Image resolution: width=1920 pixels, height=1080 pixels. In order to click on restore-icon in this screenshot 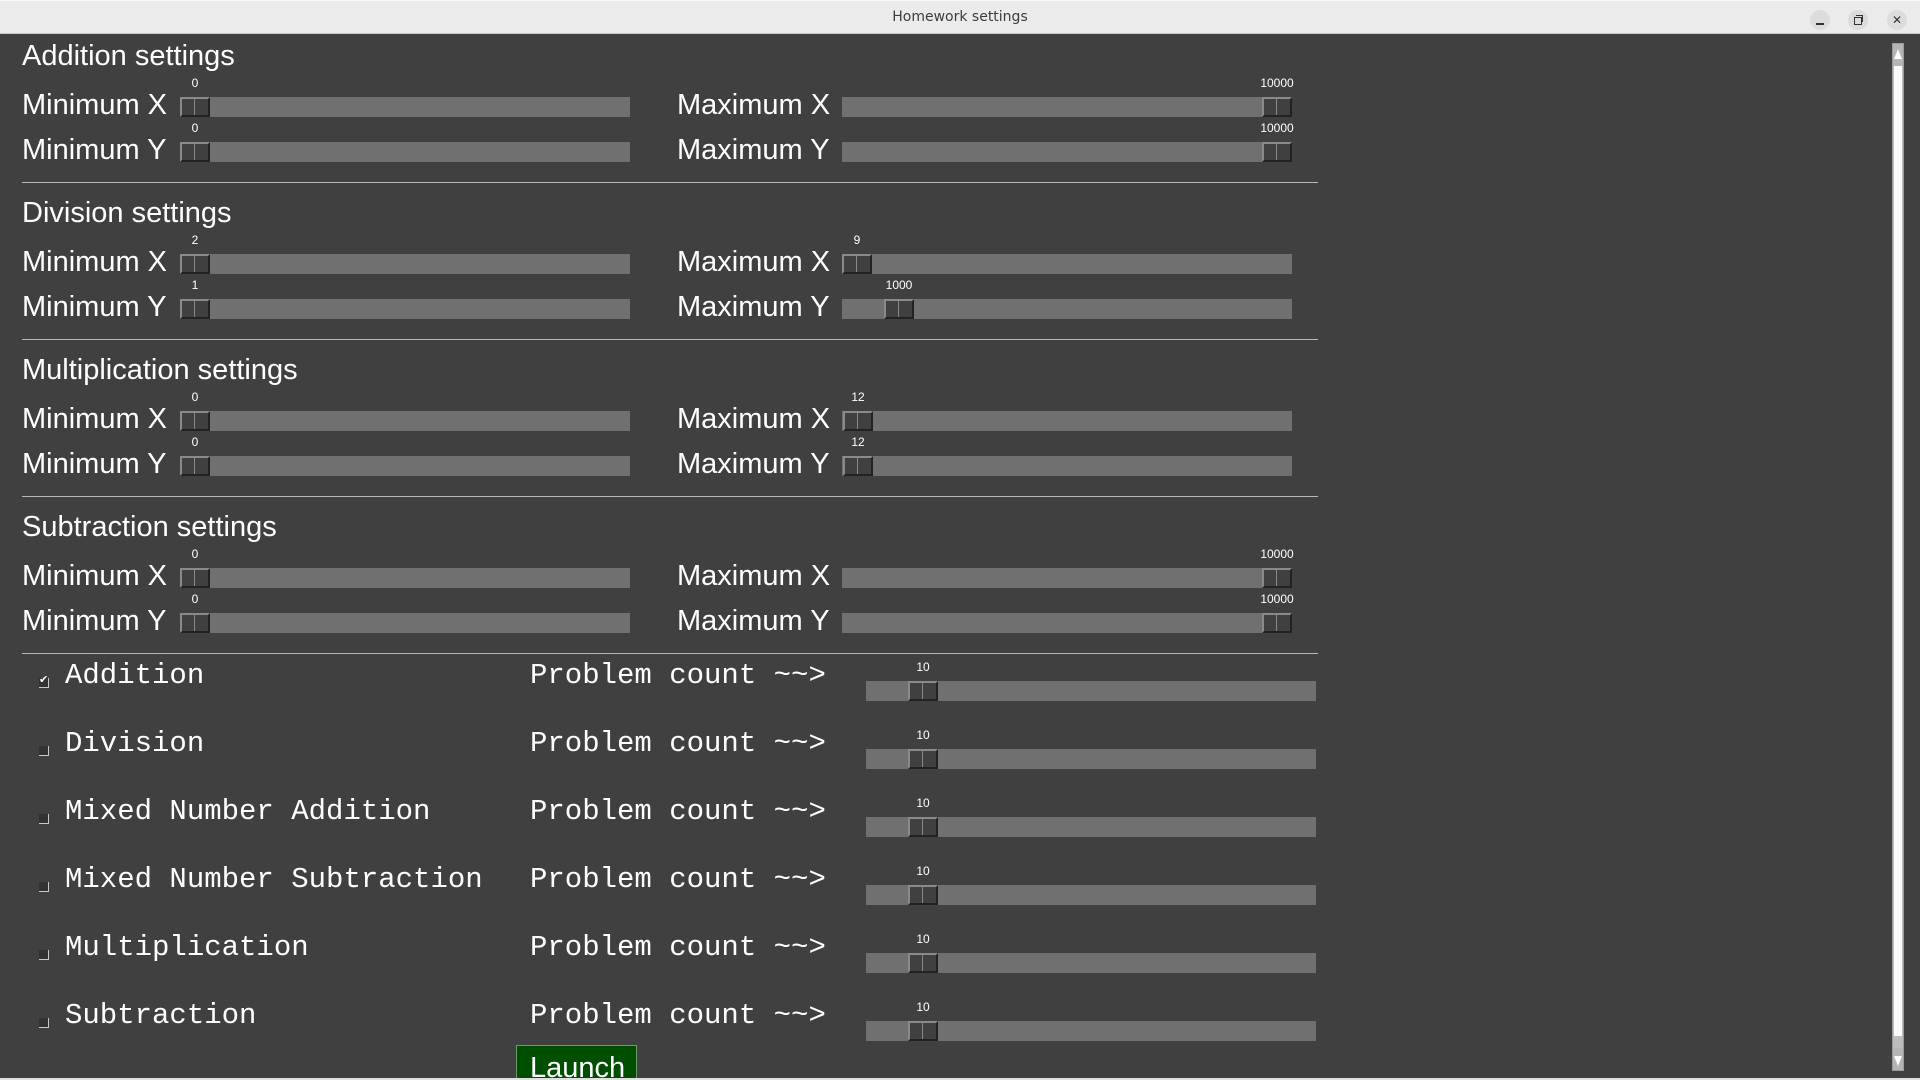, I will do `click(1858, 21)`.